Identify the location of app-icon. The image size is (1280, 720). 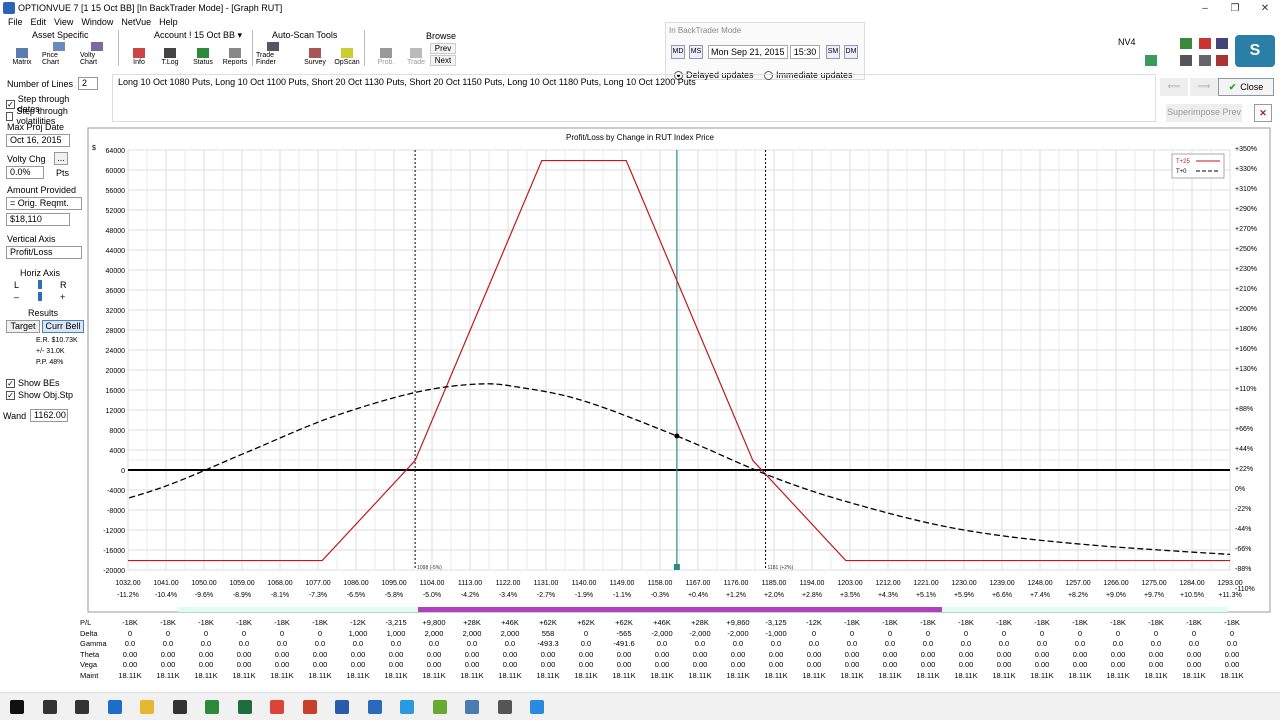
(439, 707).